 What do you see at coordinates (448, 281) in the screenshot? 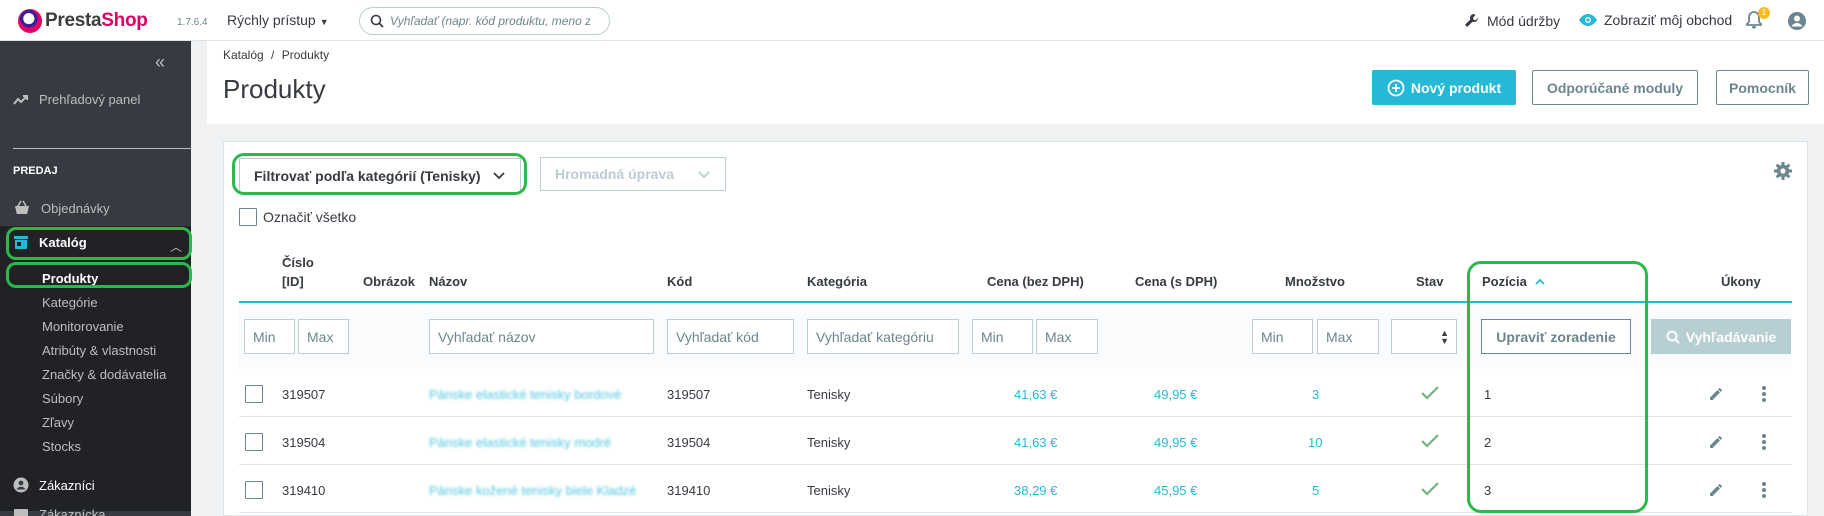
I see `column-header-name: Názov` at bounding box center [448, 281].